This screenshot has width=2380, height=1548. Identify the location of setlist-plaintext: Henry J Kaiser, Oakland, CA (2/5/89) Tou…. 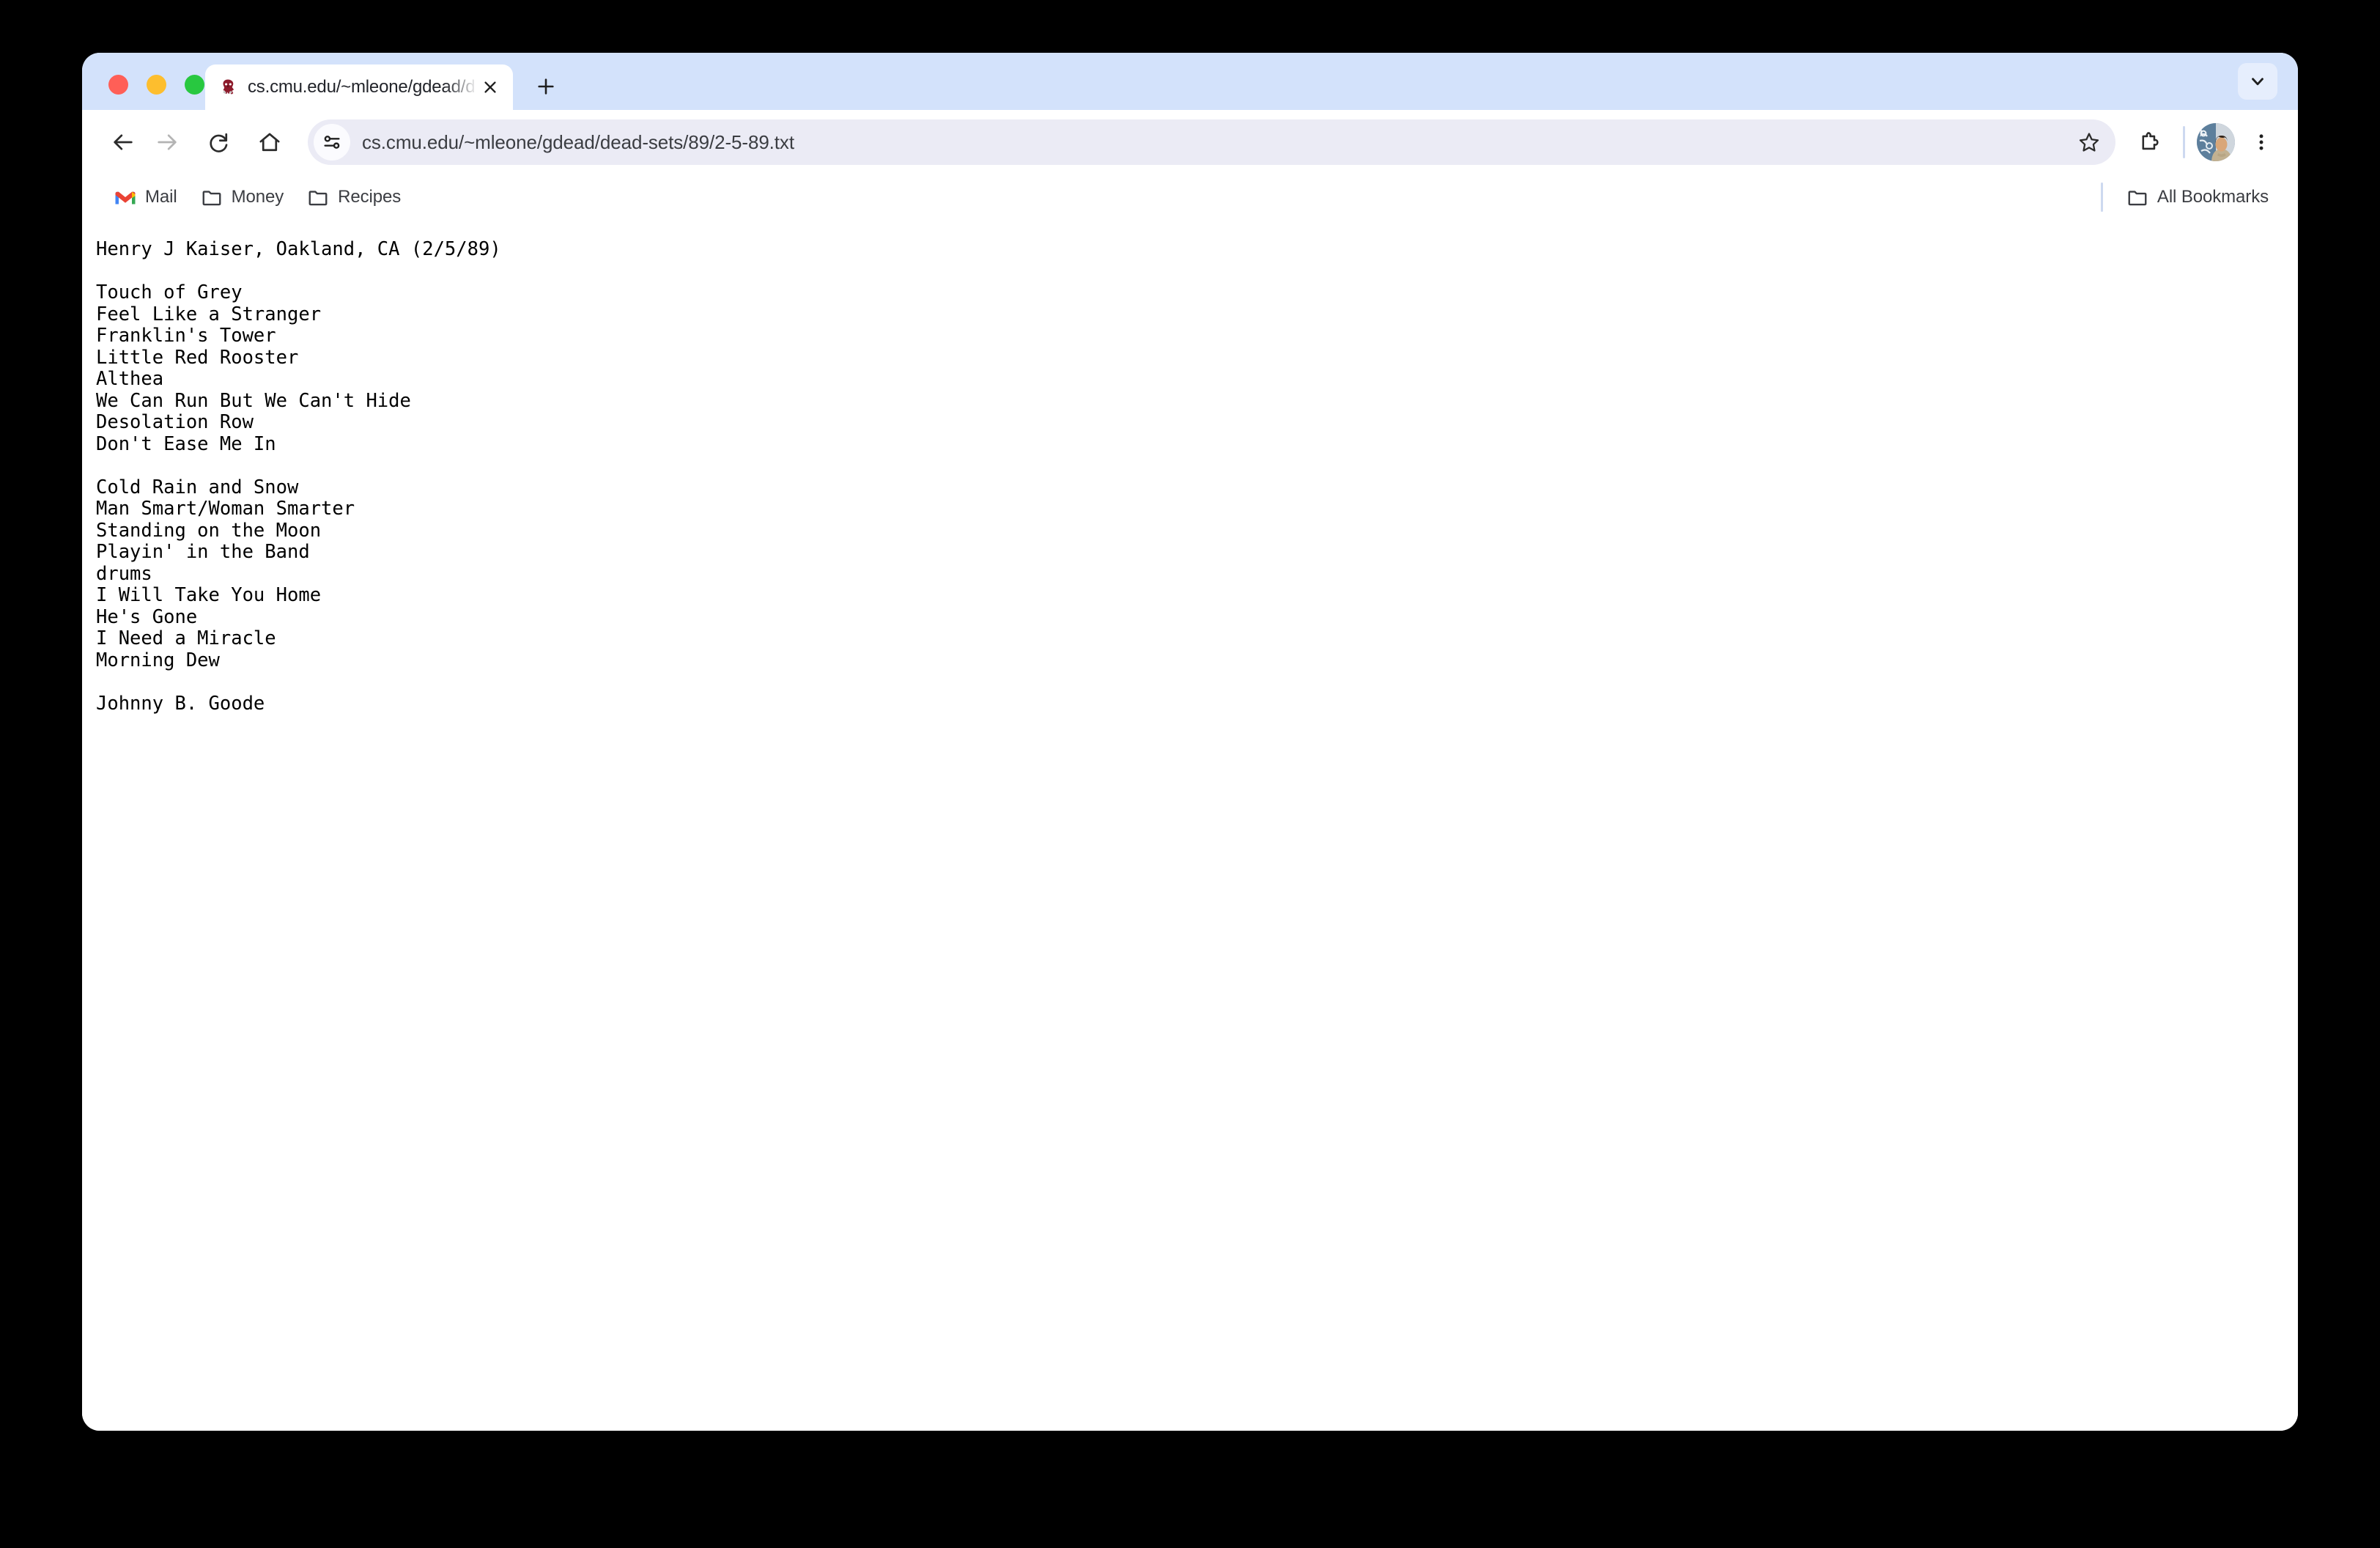
(298, 476).